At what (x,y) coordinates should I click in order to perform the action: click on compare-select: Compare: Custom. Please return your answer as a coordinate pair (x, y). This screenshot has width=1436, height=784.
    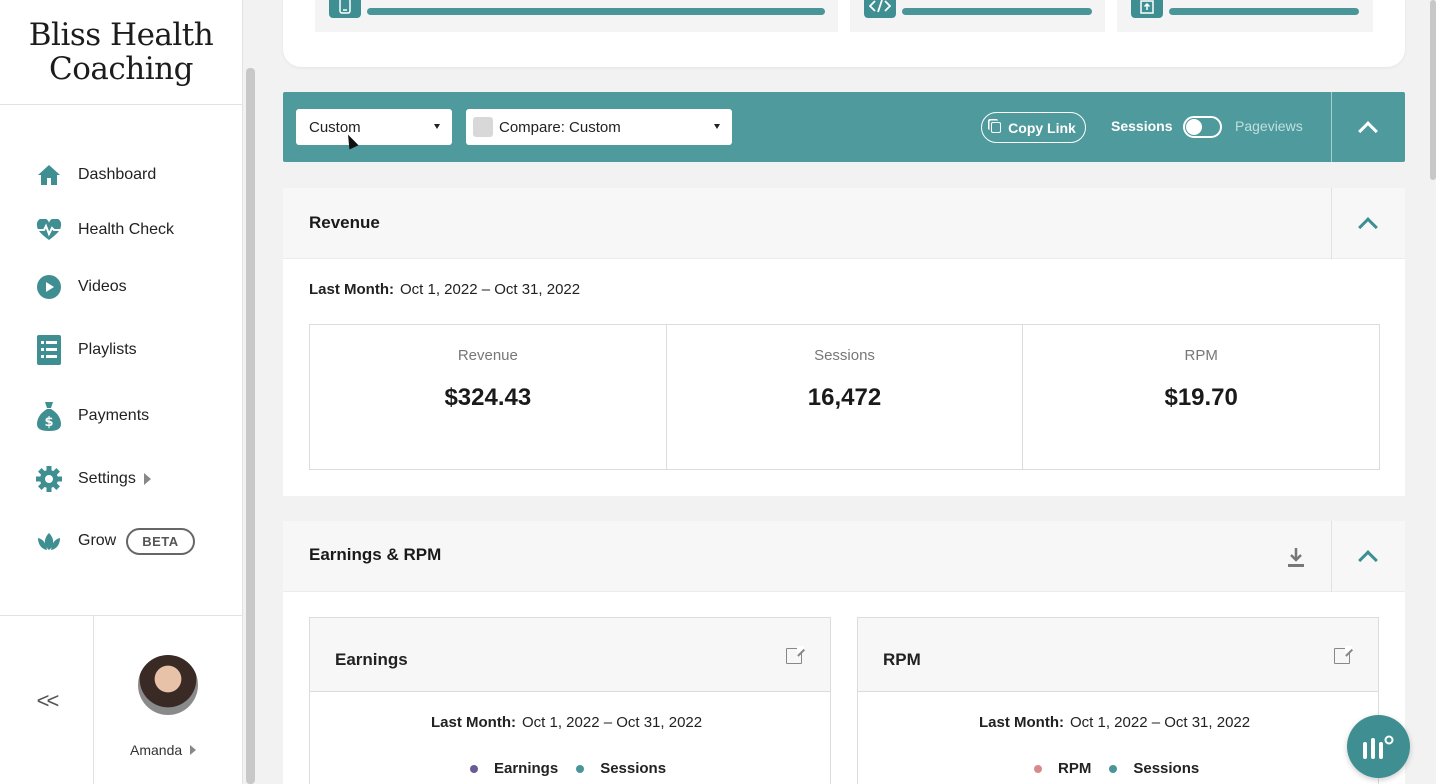
    Looking at the image, I should click on (599, 127).